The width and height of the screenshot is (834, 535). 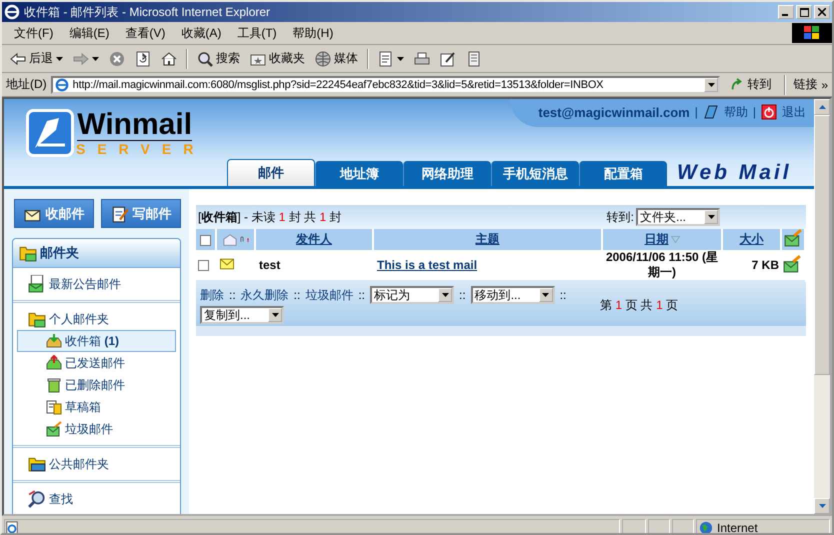 I want to click on go-button: 转到, so click(x=751, y=84).